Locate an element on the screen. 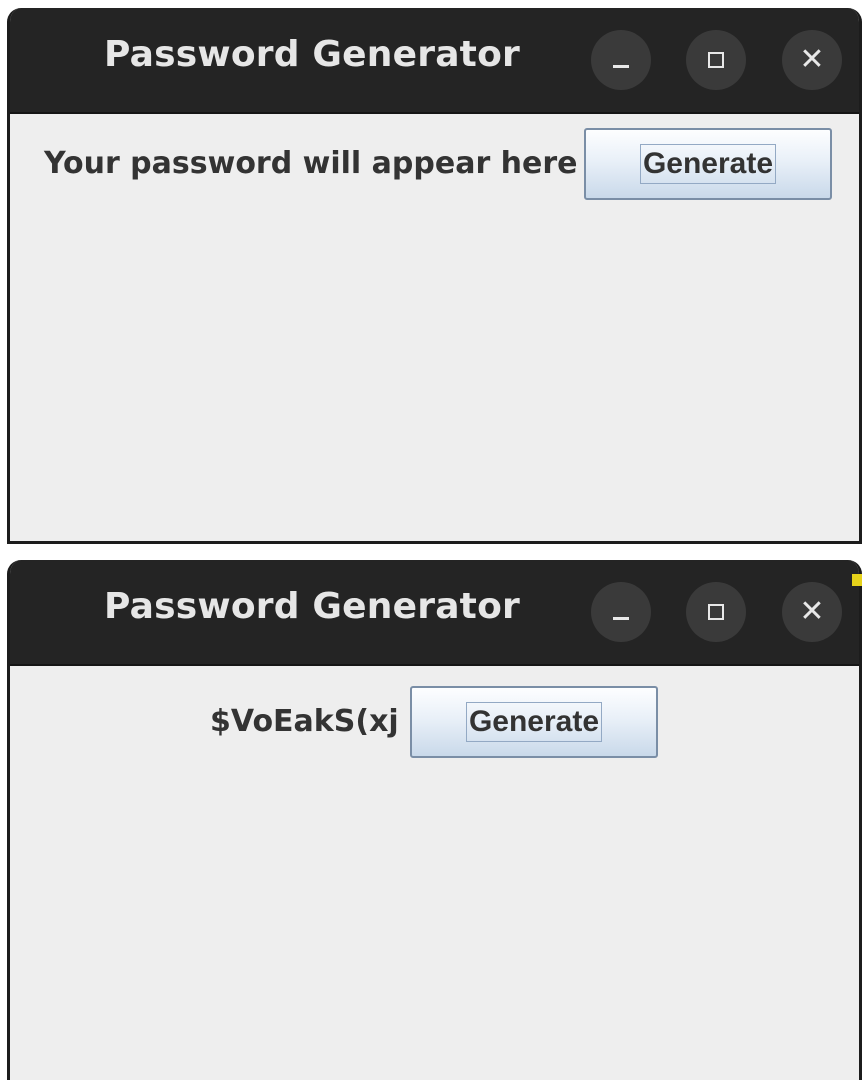 The width and height of the screenshot is (862, 1080). password-label: $VoEakS(xj is located at coordinates (304, 721).